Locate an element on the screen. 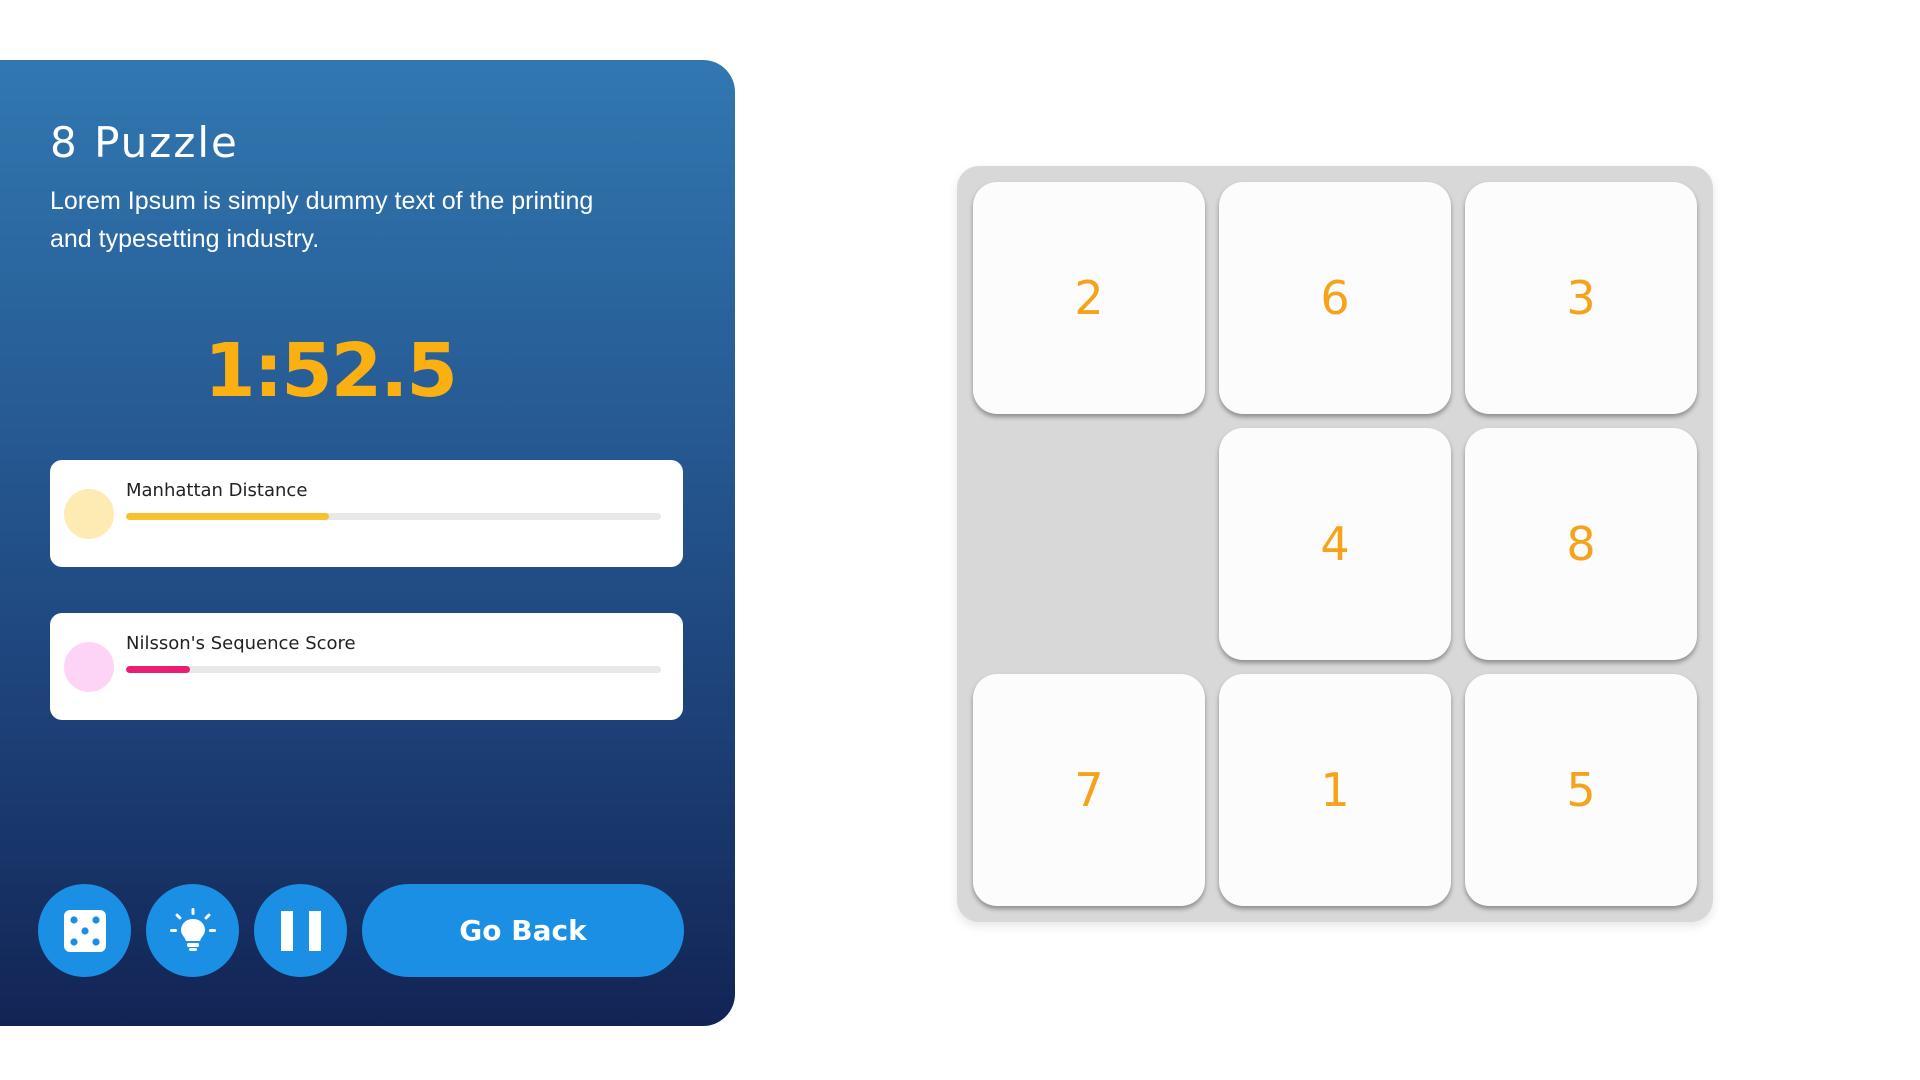 Image resolution: width=1920 pixels, height=1080 pixels. nilsson-progress-fill is located at coordinates (158, 669).